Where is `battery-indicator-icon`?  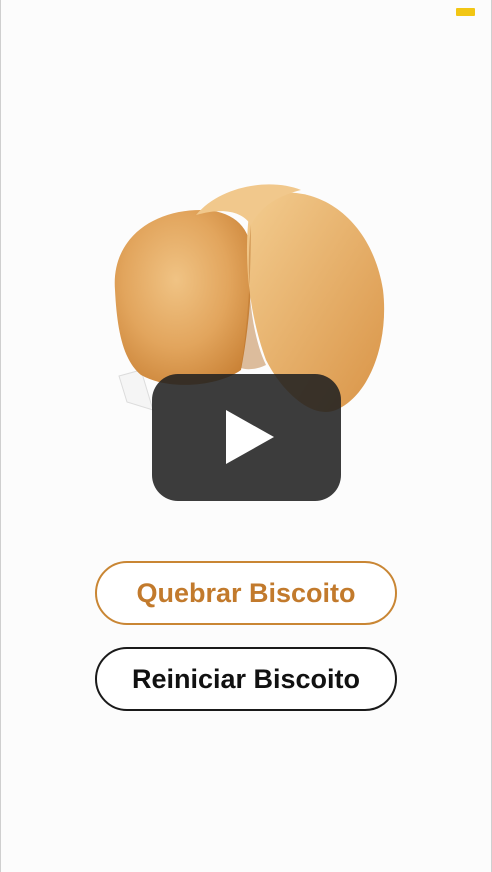
battery-indicator-icon is located at coordinates (465, 12).